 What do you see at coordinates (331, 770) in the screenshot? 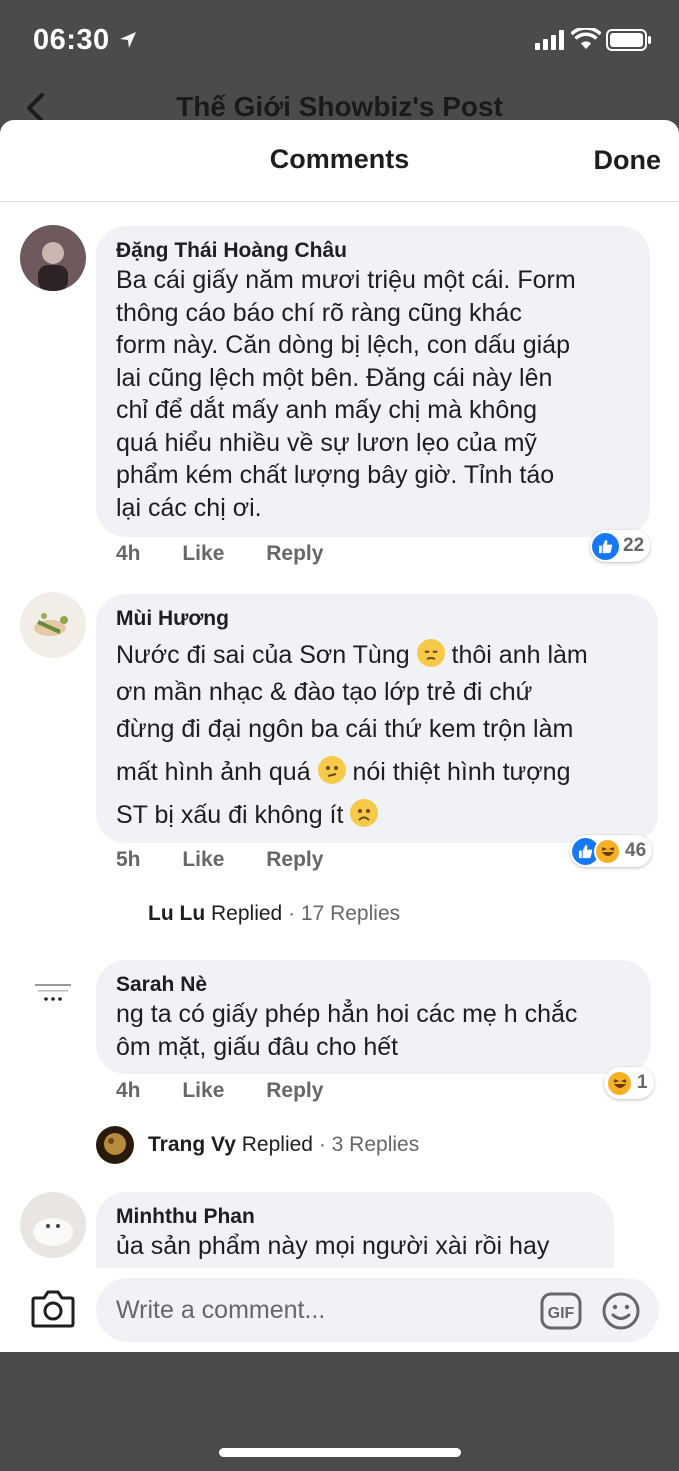
I see `confused-face-icon` at bounding box center [331, 770].